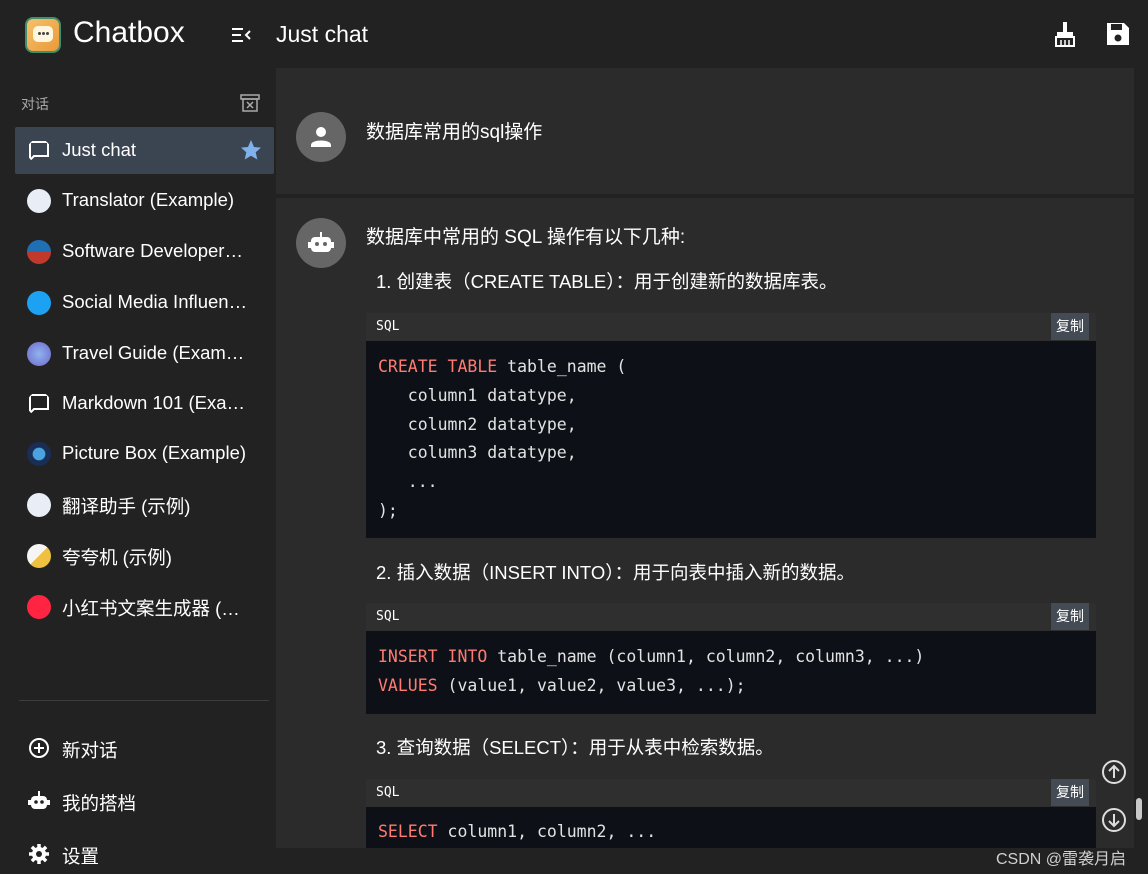  What do you see at coordinates (43, 35) in the screenshot?
I see `chatbox-logo-icon` at bounding box center [43, 35].